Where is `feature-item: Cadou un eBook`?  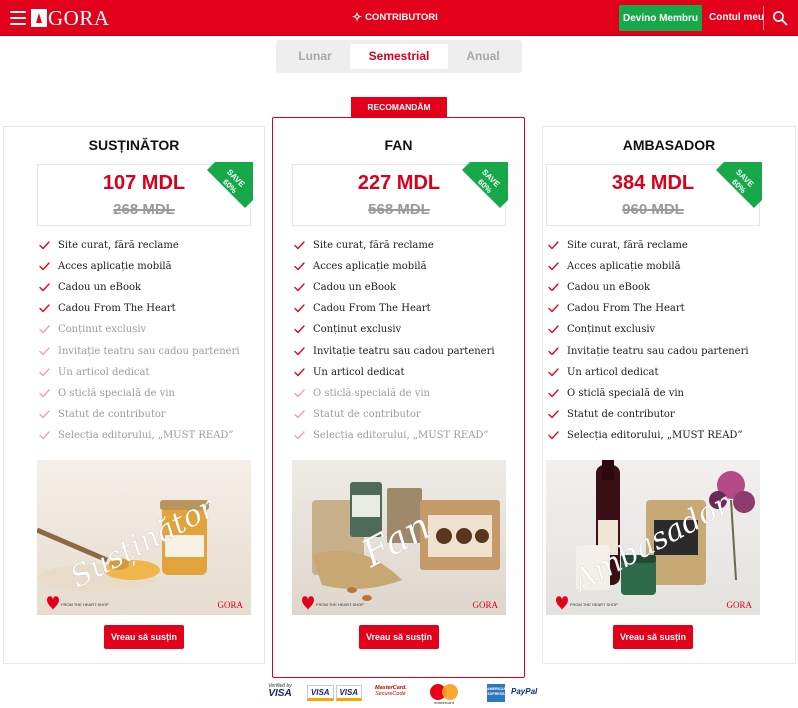
feature-item: Cadou un eBook is located at coordinates (648, 287).